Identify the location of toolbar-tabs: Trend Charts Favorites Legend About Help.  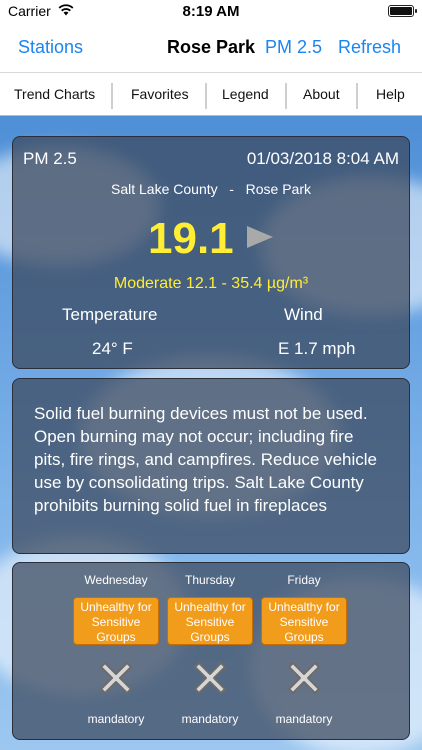
(211, 94).